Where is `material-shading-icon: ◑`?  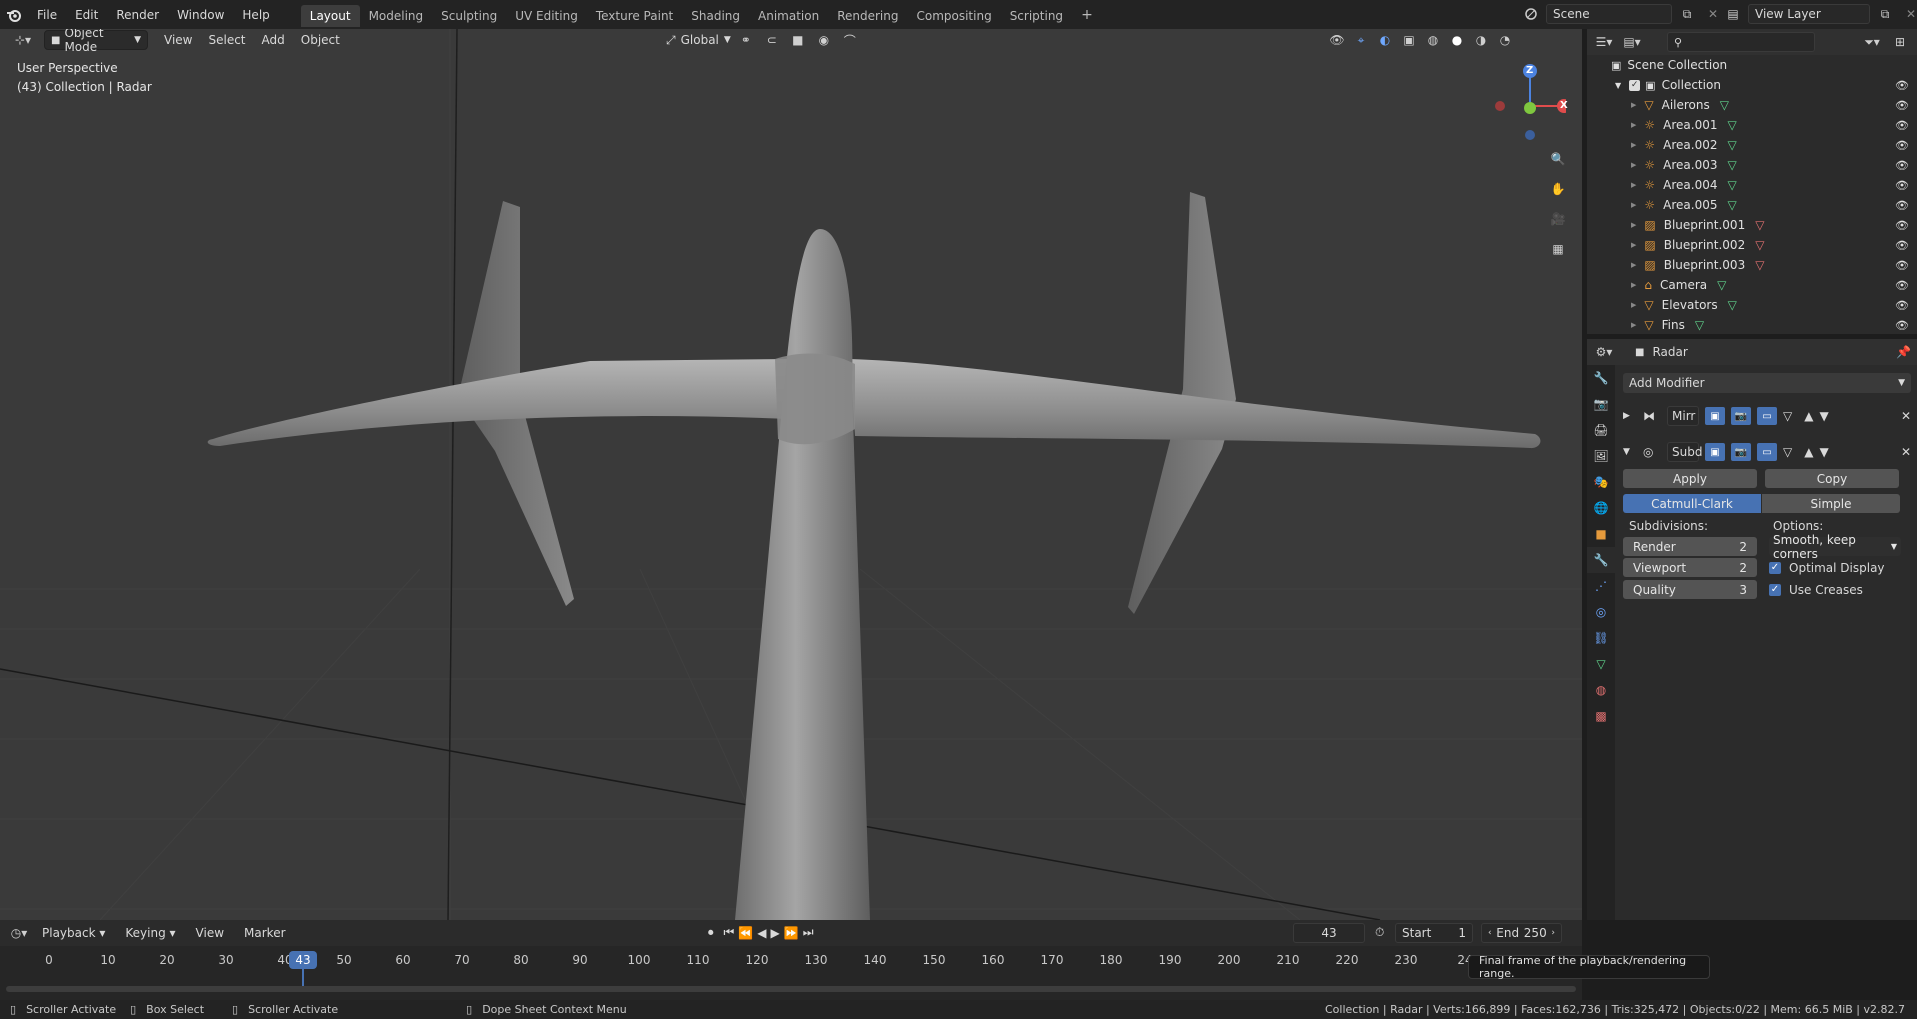 material-shading-icon: ◑ is located at coordinates (1481, 40).